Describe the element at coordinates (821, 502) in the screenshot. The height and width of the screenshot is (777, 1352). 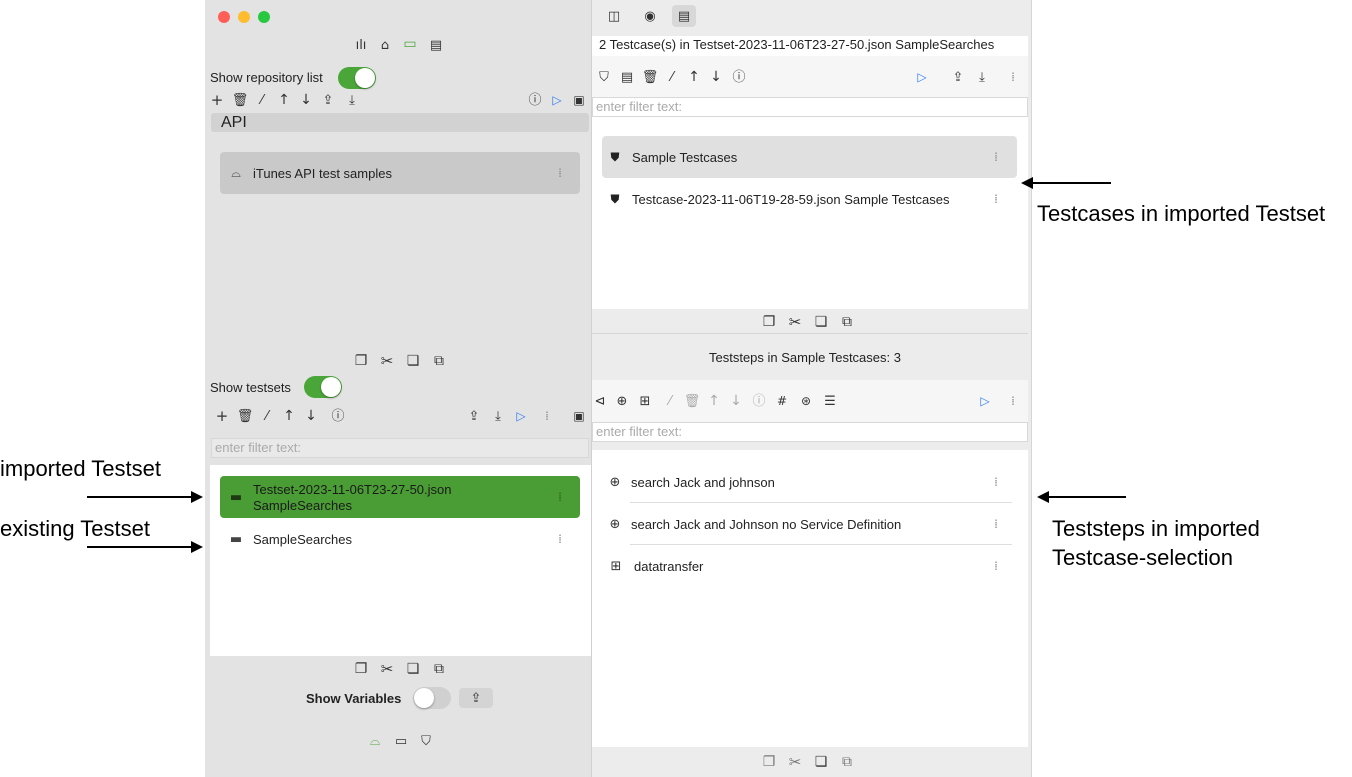
I see `divider` at that location.